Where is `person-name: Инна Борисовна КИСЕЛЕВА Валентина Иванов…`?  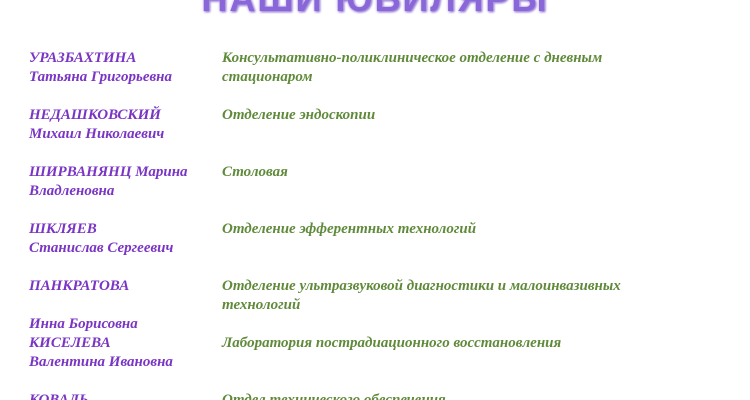 person-name: Инна Борисовна КИСЕЛЕВА Валентина Иванов… is located at coordinates (121, 343).